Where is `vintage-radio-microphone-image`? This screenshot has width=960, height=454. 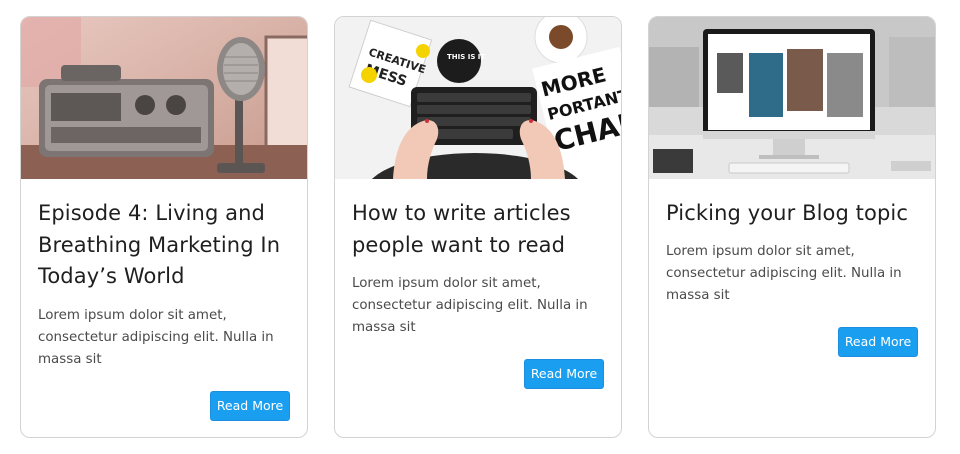
vintage-radio-microphone-image is located at coordinates (164, 98).